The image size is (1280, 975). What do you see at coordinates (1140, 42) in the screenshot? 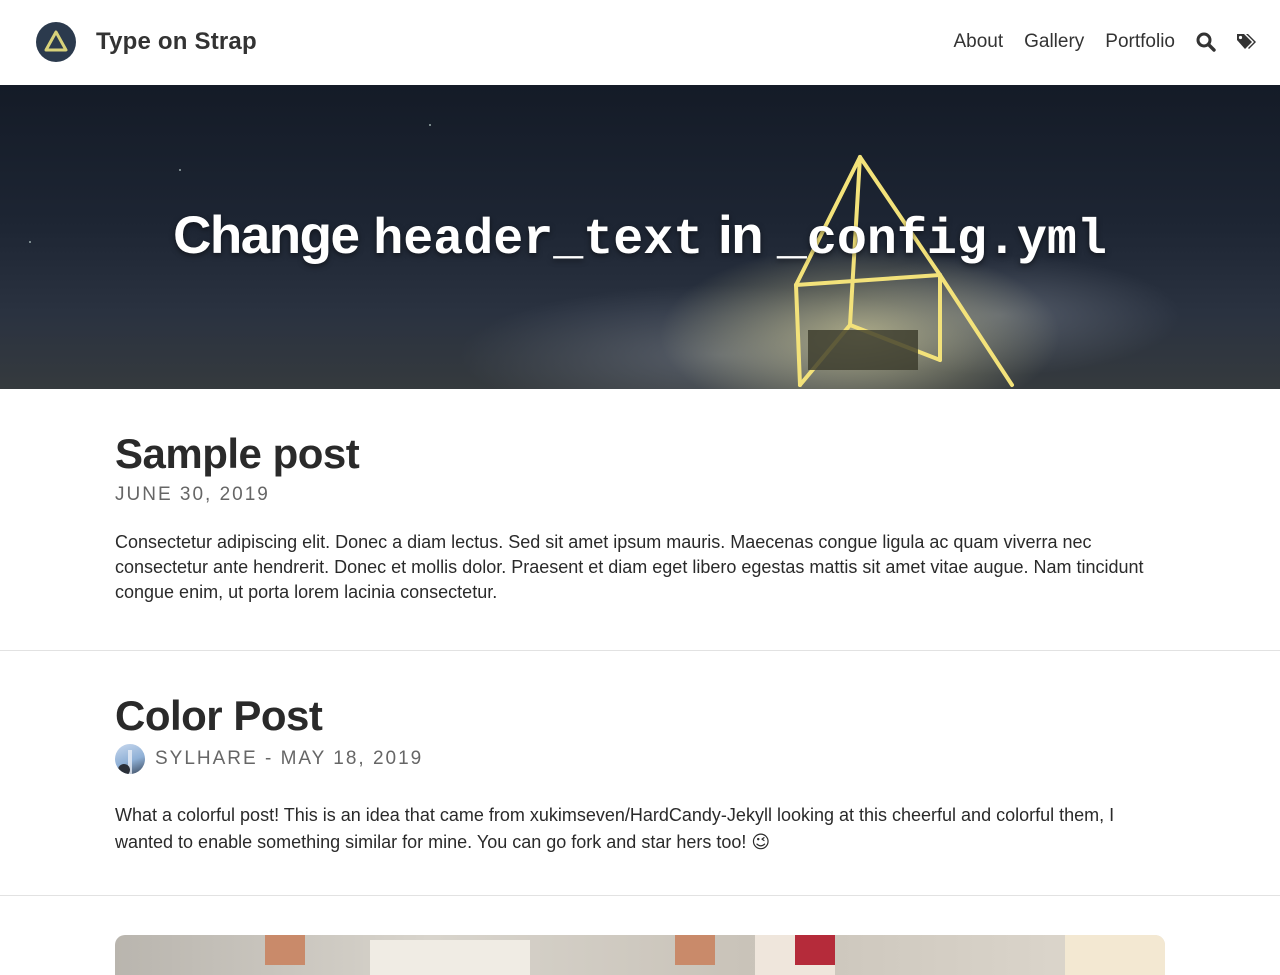
I see `nav-link-portfolio: Portfolio` at bounding box center [1140, 42].